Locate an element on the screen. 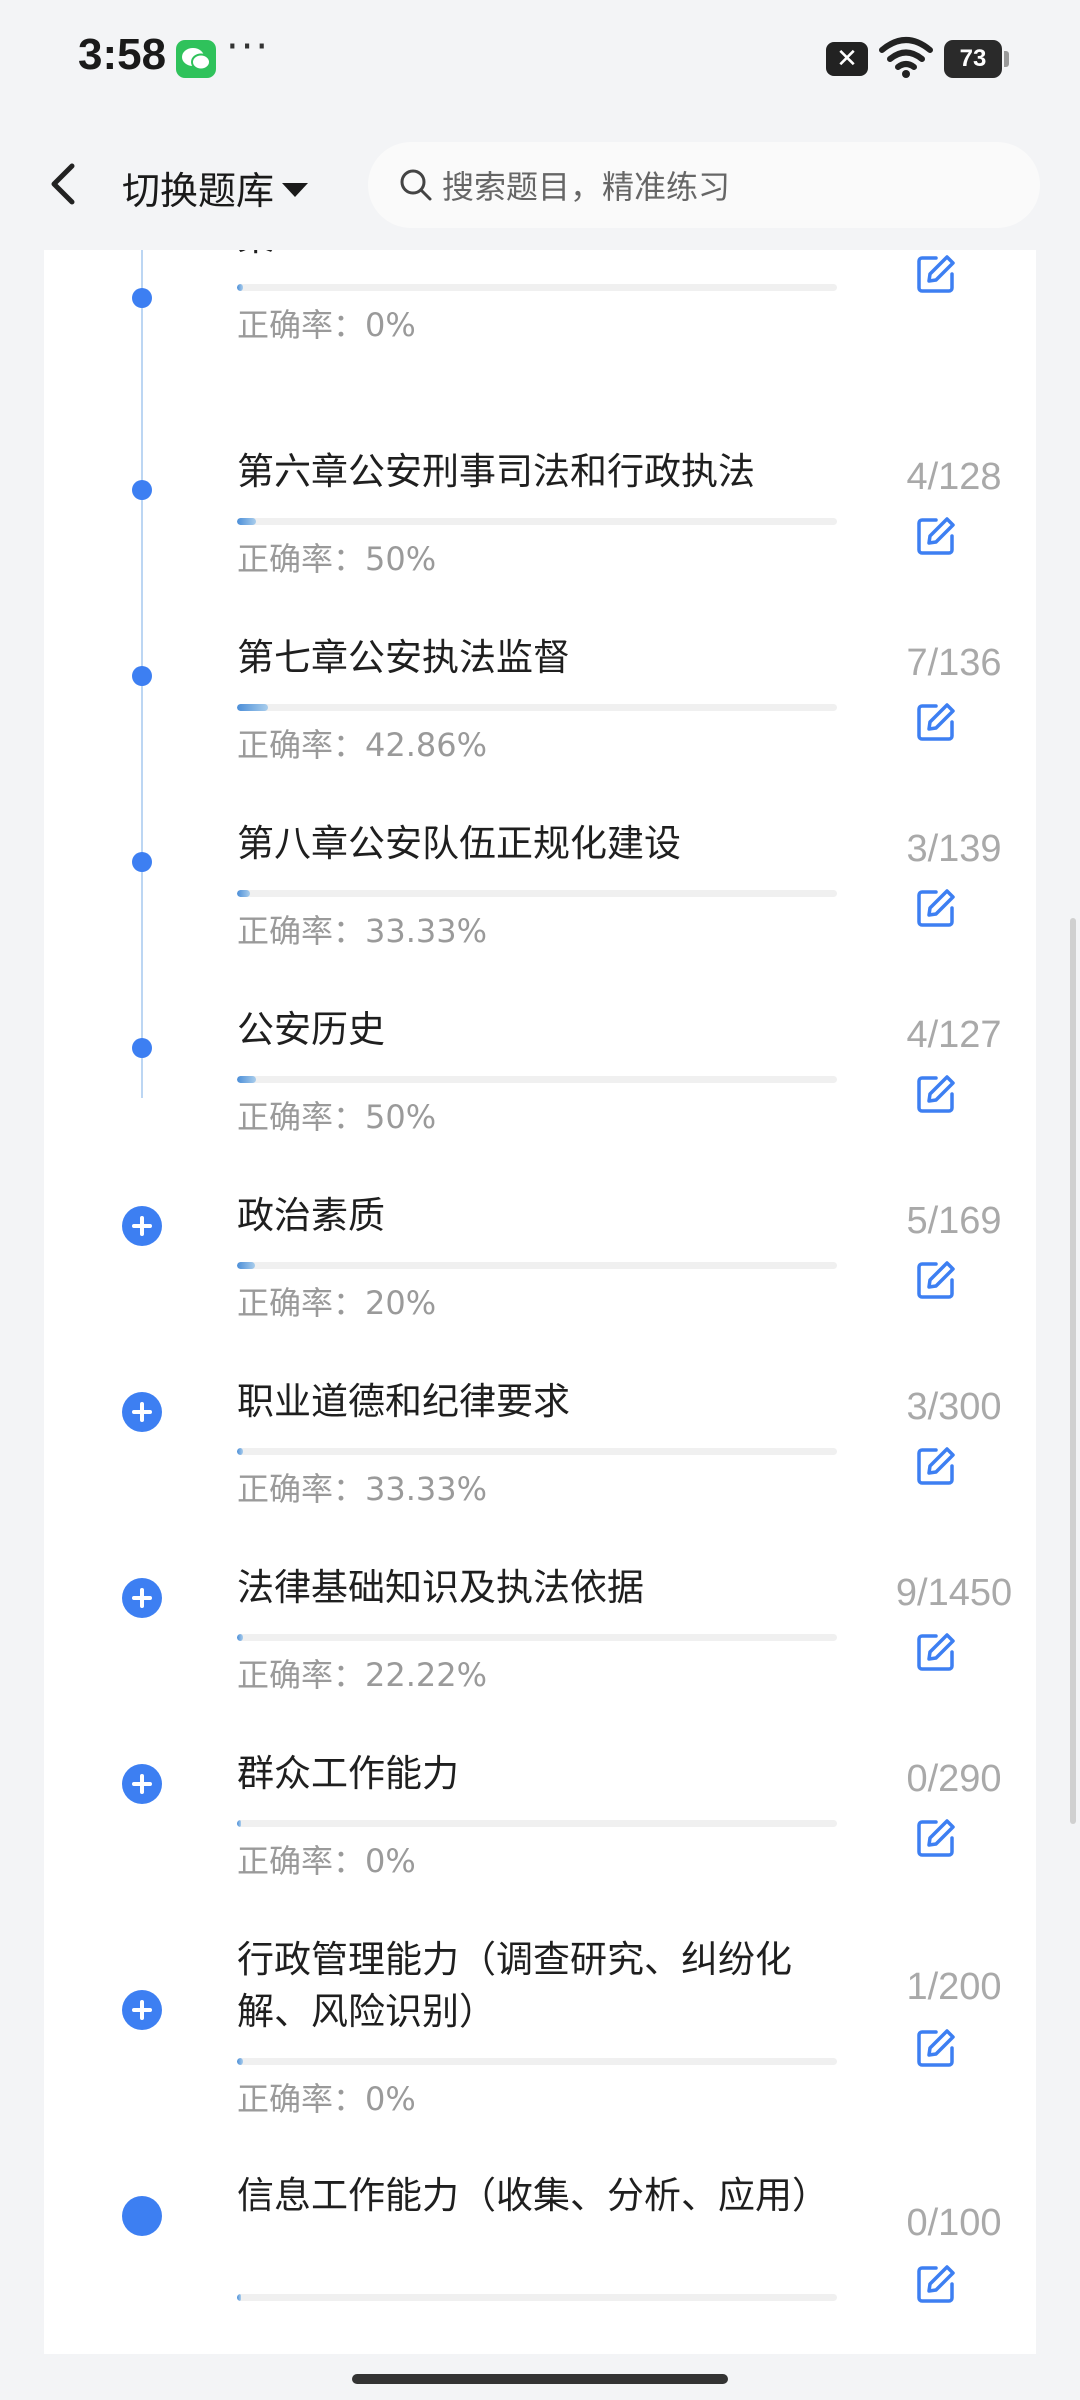 The width and height of the screenshot is (1080, 2400). battery-icon: 73 is located at coordinates (976, 59).